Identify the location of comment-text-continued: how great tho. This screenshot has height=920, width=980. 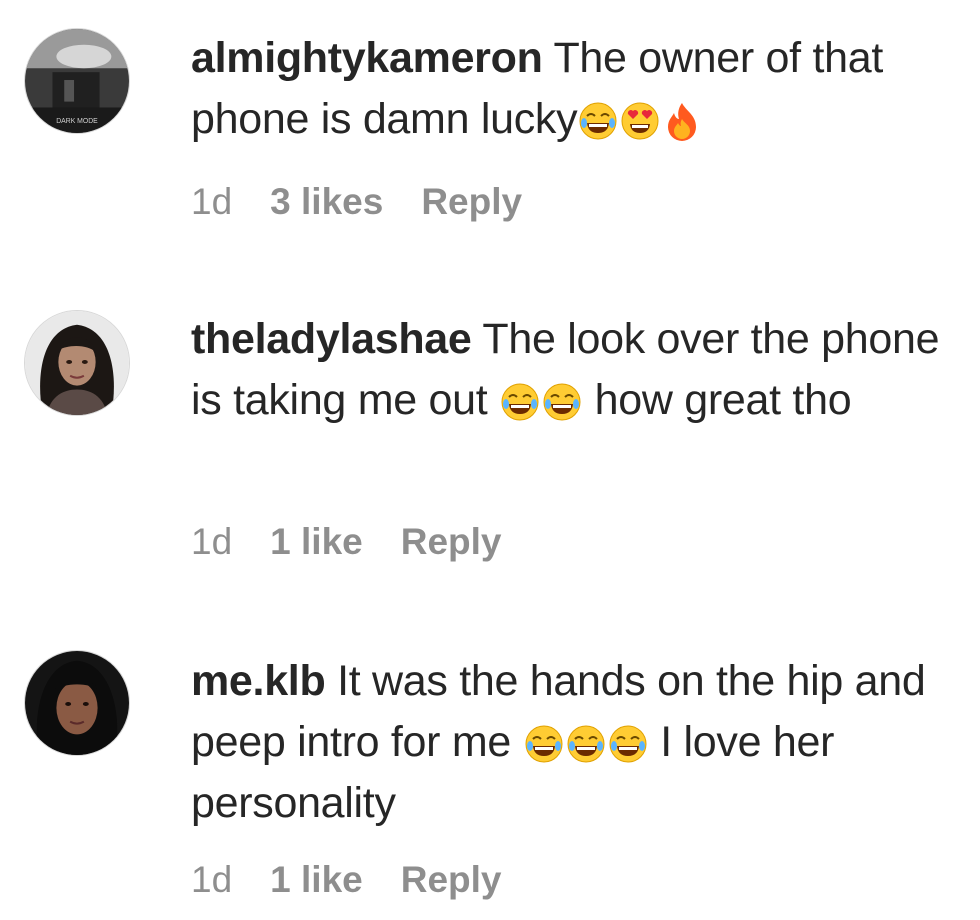
(717, 400).